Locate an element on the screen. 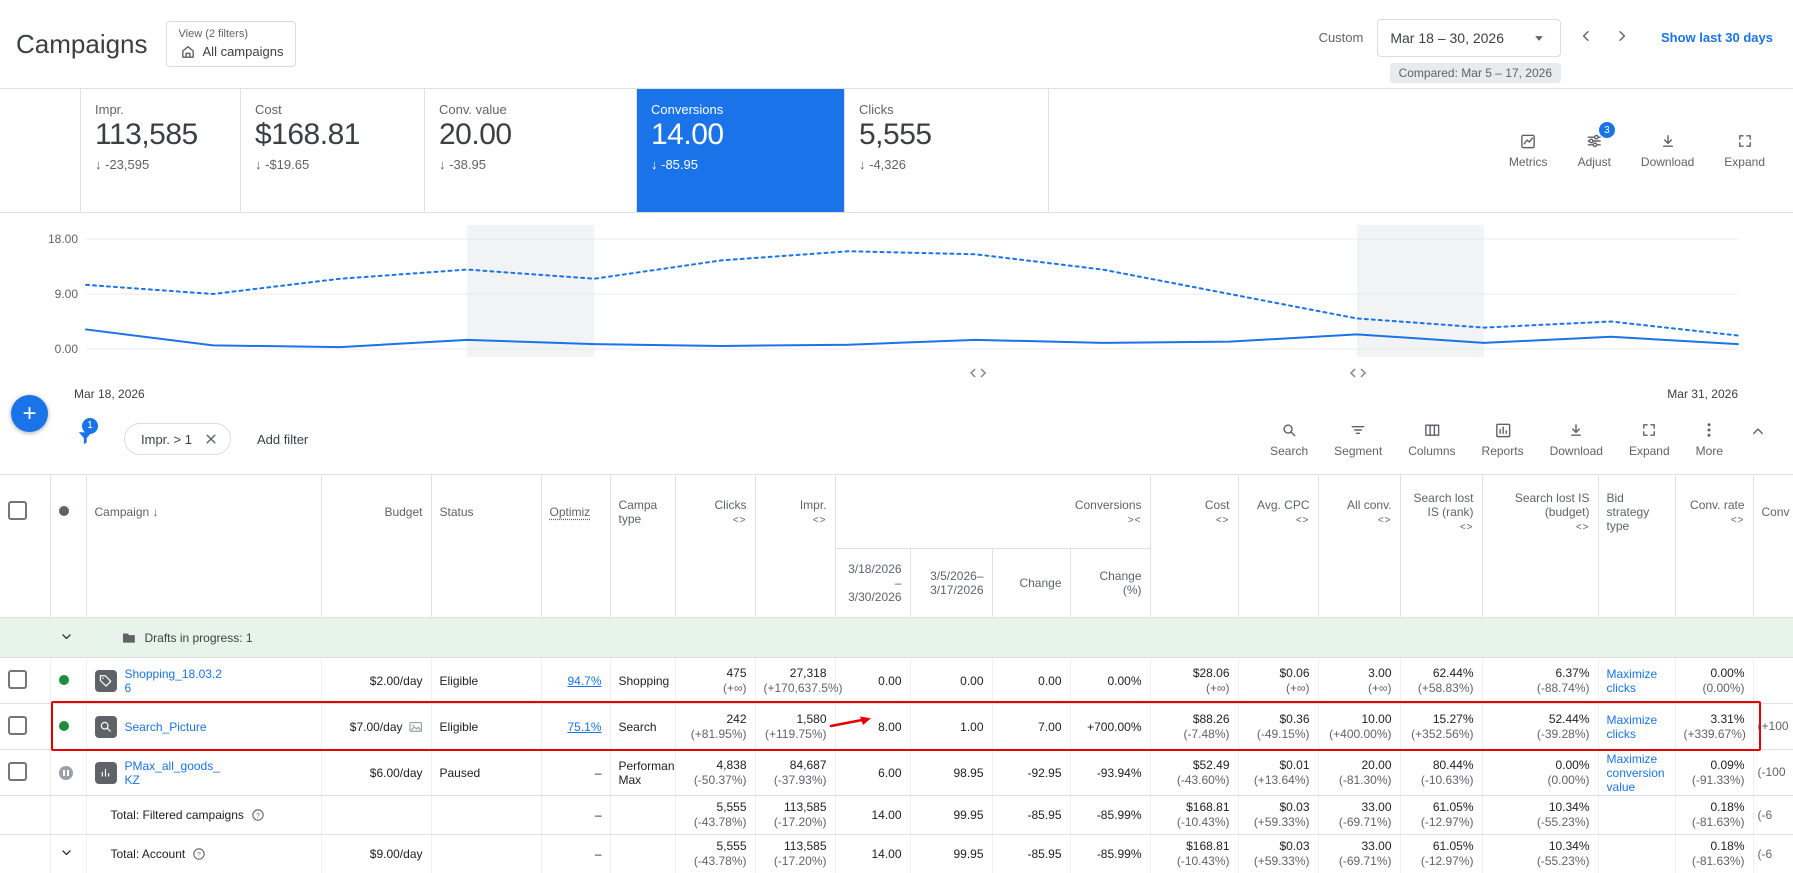 The image size is (1793, 873). cell-optimization: – is located at coordinates (576, 772).